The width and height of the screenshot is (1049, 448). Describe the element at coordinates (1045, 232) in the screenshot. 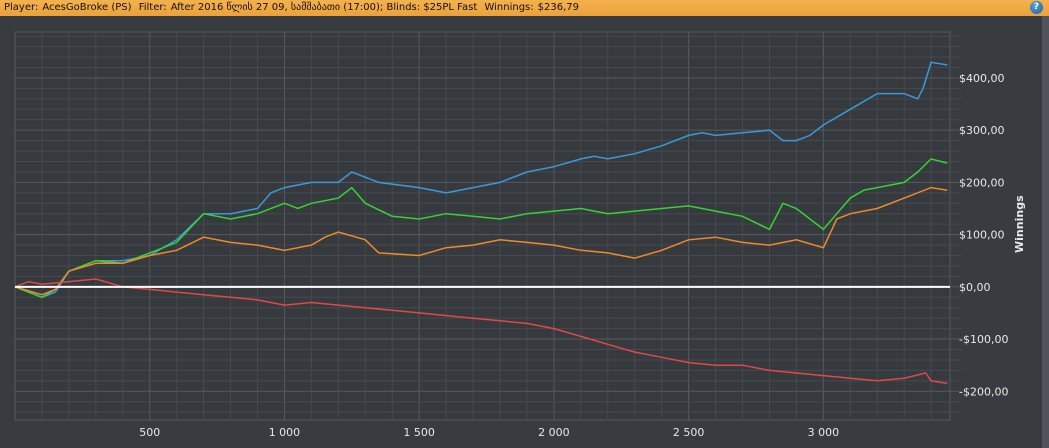

I see `scrollbar` at that location.